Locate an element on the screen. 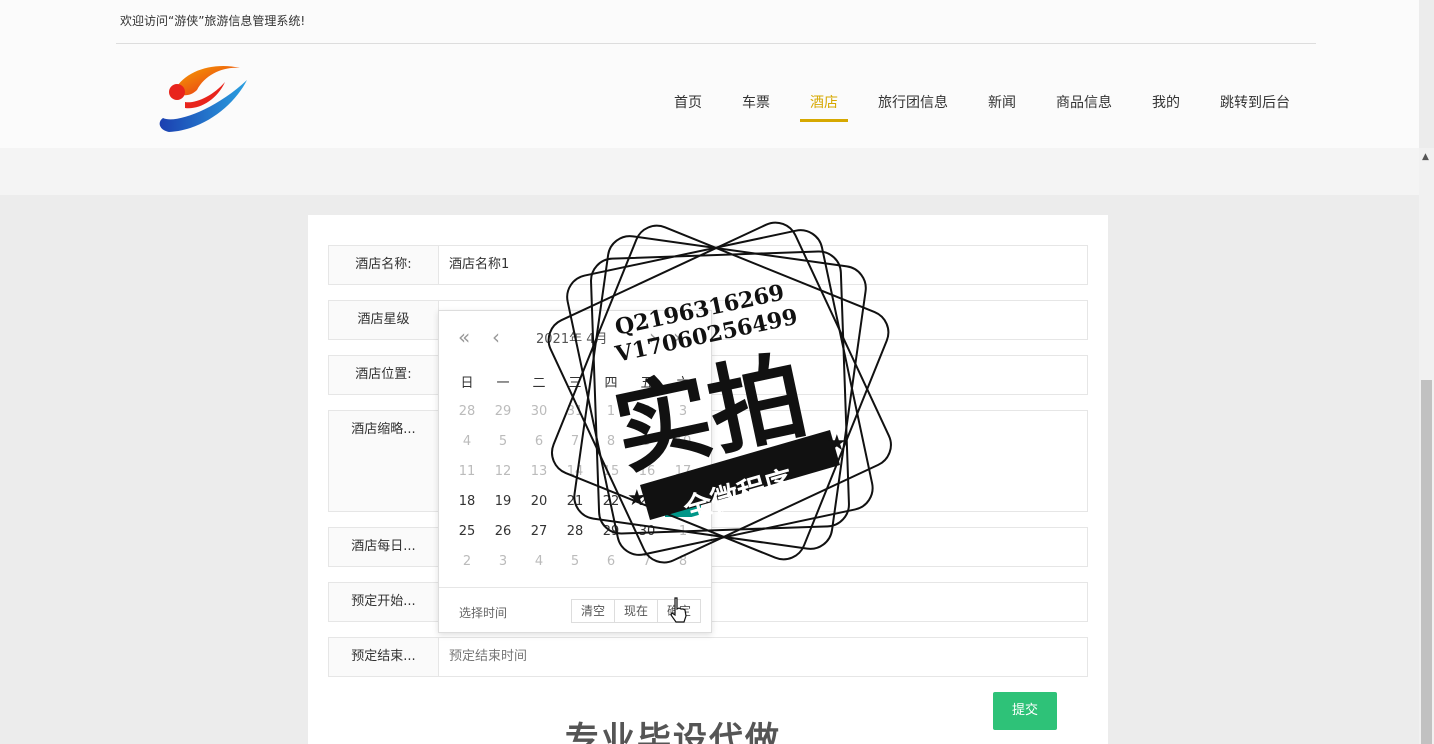 The width and height of the screenshot is (1434, 744). watermark-bottom-text: 专业毕设代做 is located at coordinates (673, 732).